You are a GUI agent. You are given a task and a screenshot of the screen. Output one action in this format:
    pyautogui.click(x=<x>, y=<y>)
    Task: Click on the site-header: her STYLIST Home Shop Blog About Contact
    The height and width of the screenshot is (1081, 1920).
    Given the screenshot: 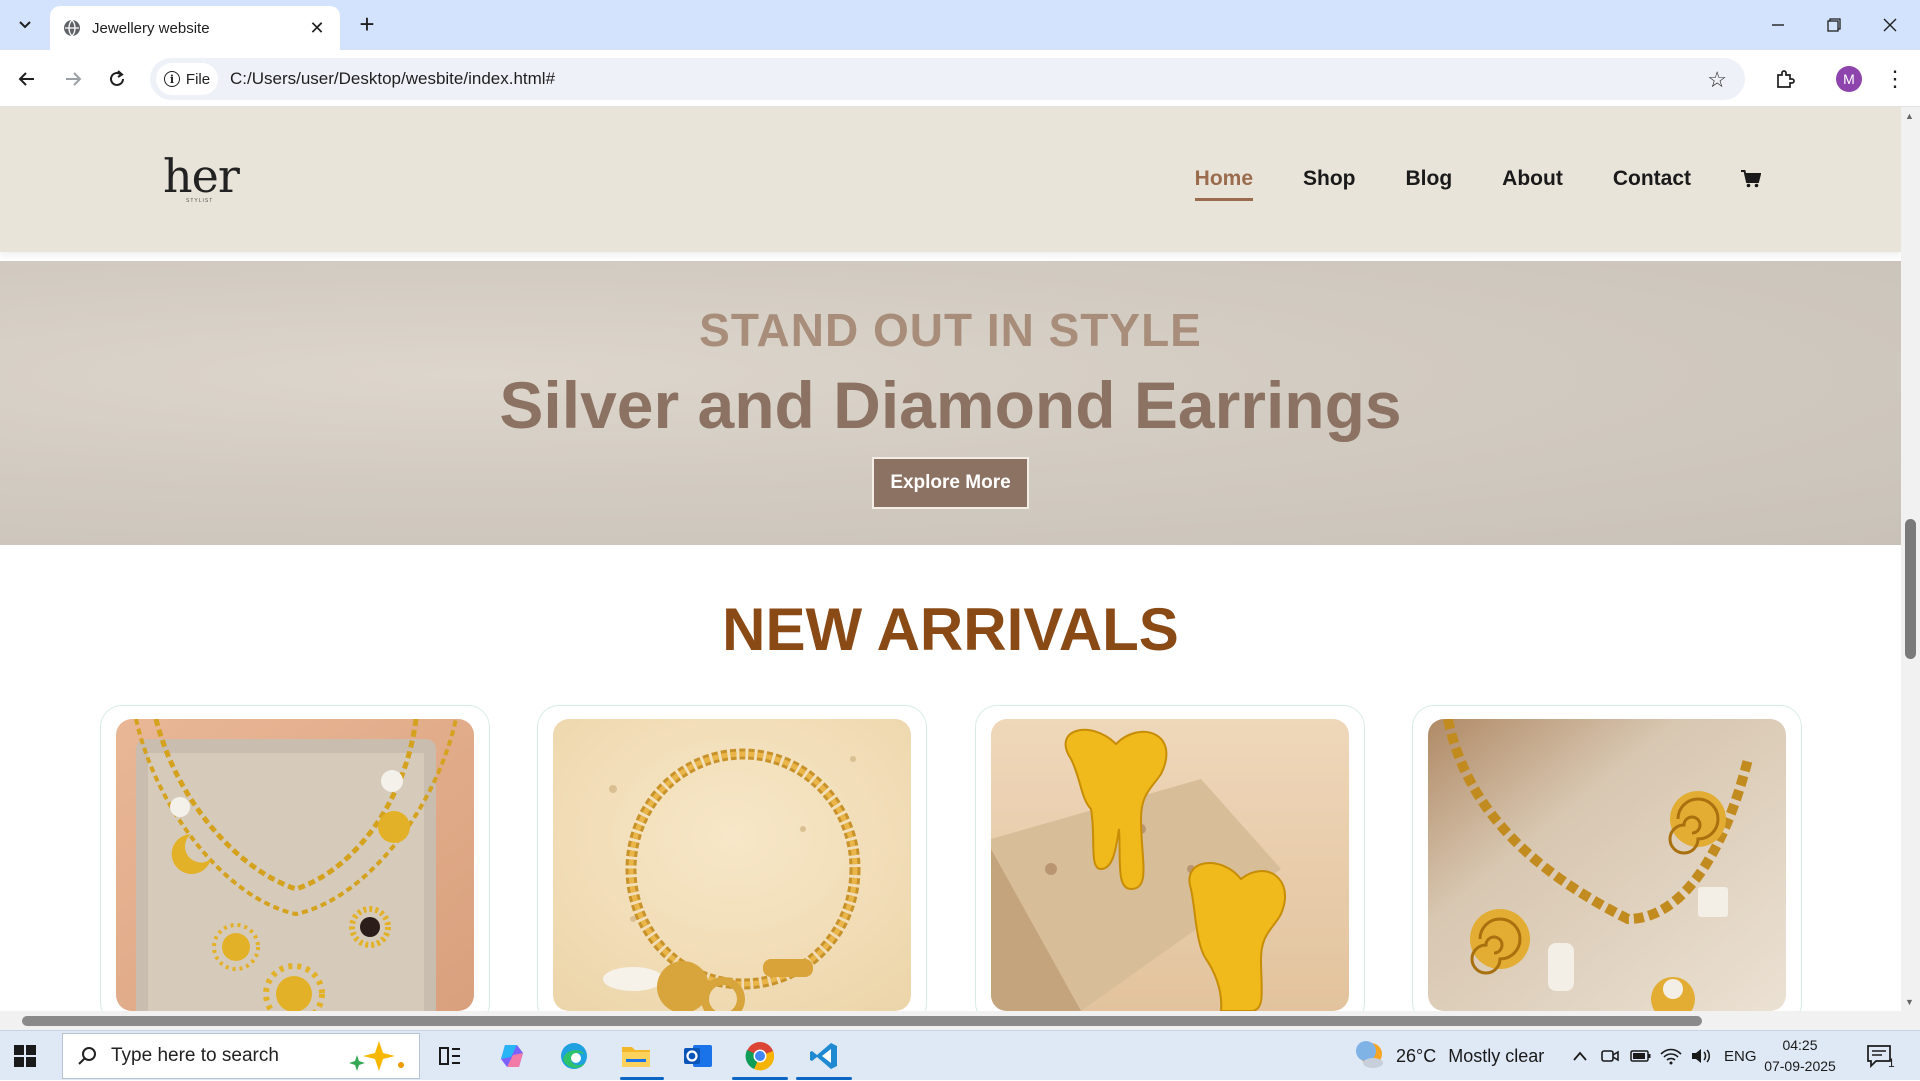 What is the action you would take?
    pyautogui.click(x=950, y=179)
    